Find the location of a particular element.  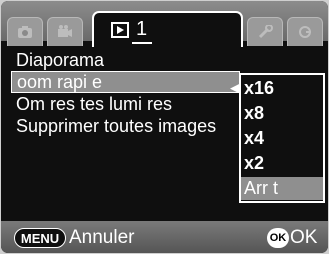

tab-custom is located at coordinates (305, 31).